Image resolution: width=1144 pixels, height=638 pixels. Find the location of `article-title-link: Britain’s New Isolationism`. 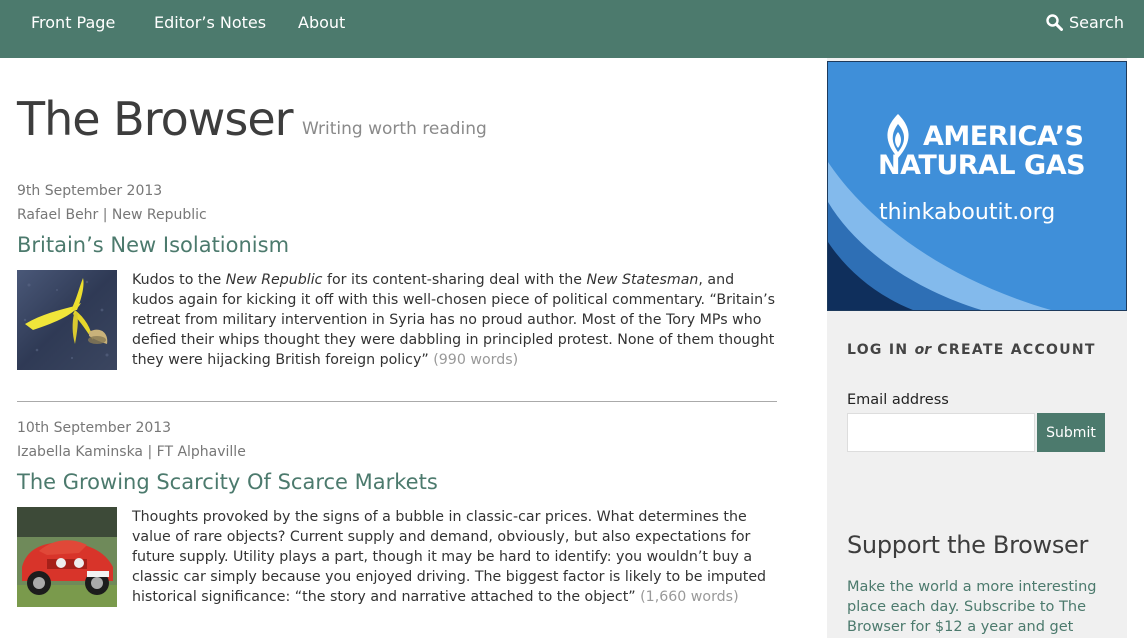

article-title-link: Britain’s New Isolationism is located at coordinates (153, 251).